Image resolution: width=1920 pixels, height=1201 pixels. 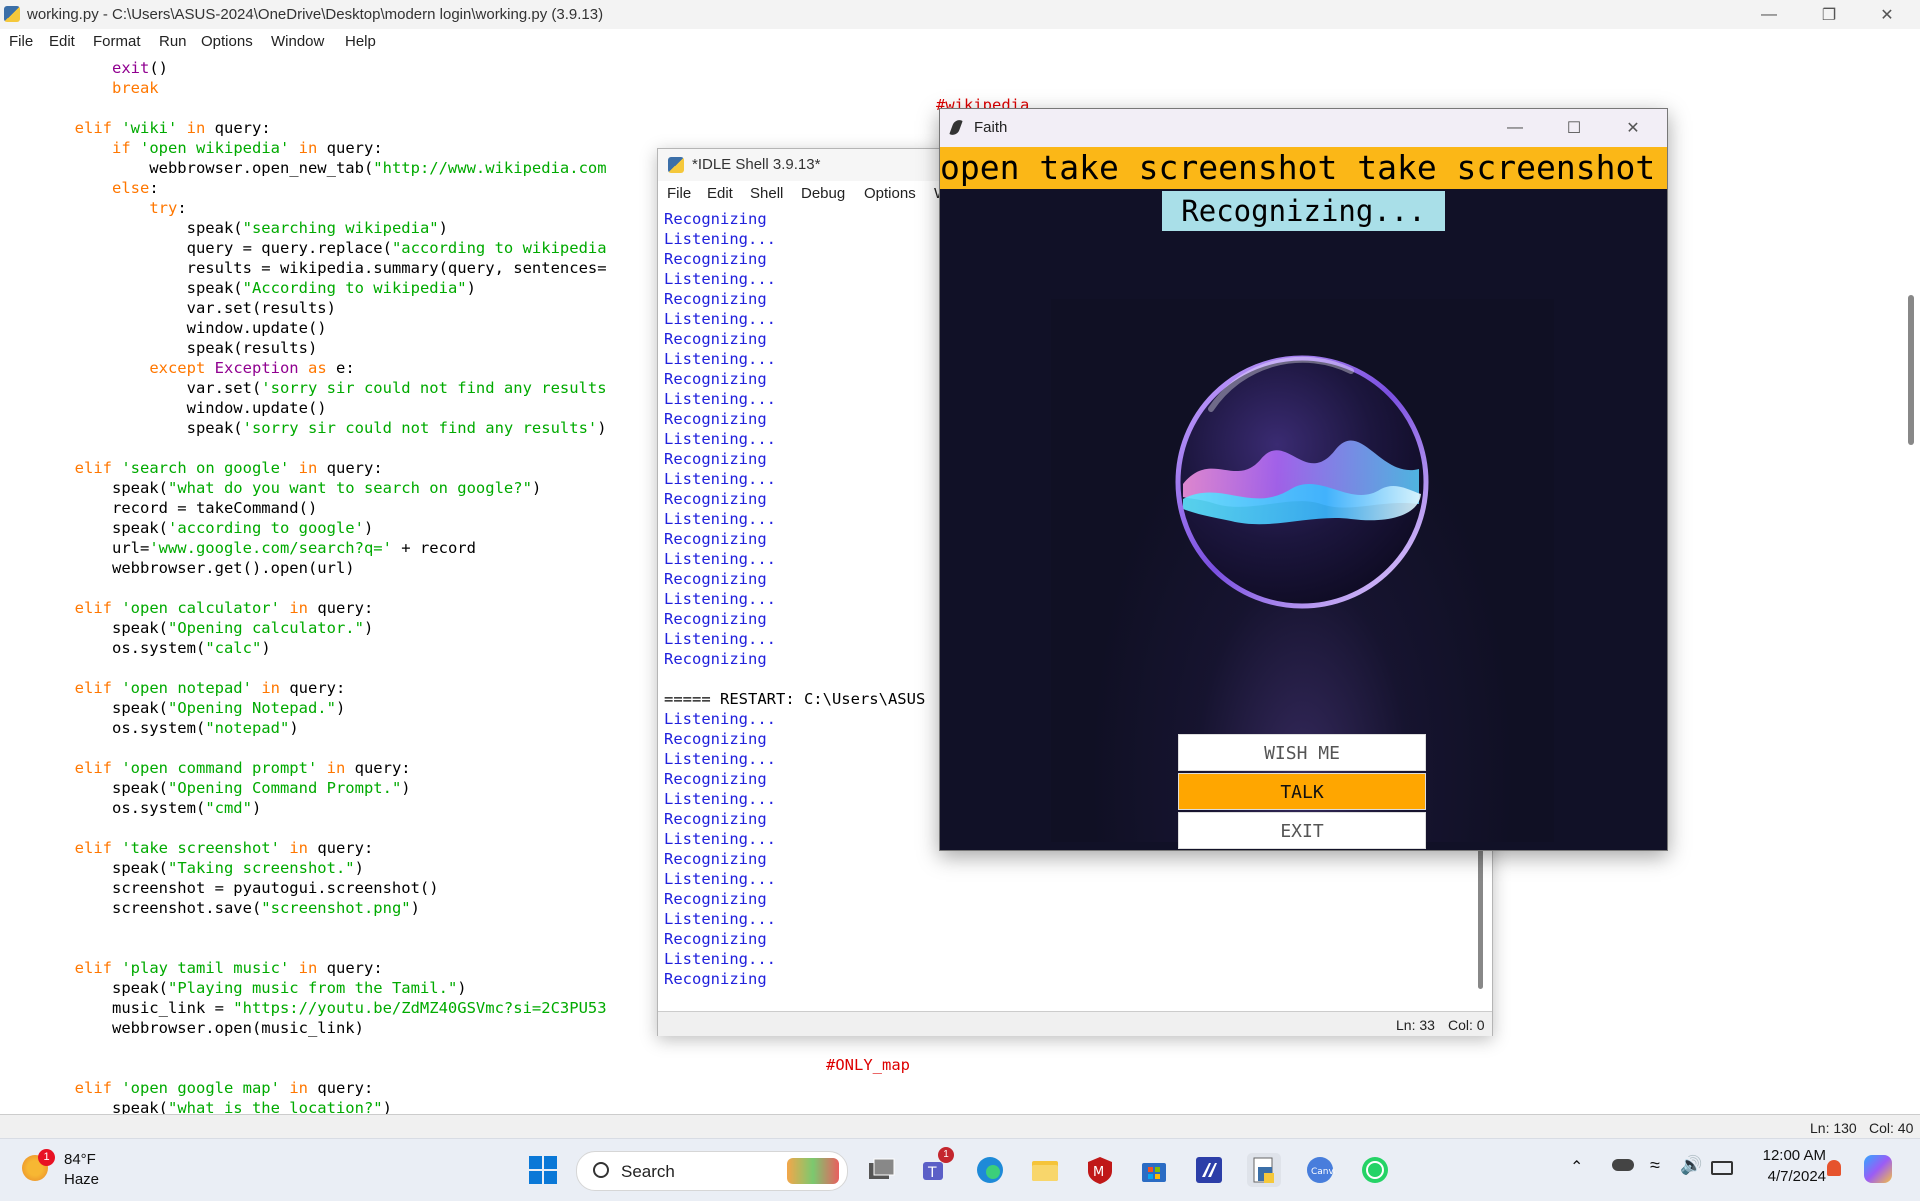 What do you see at coordinates (712, 1171) in the screenshot?
I see `taskbar-search-box: Search` at bounding box center [712, 1171].